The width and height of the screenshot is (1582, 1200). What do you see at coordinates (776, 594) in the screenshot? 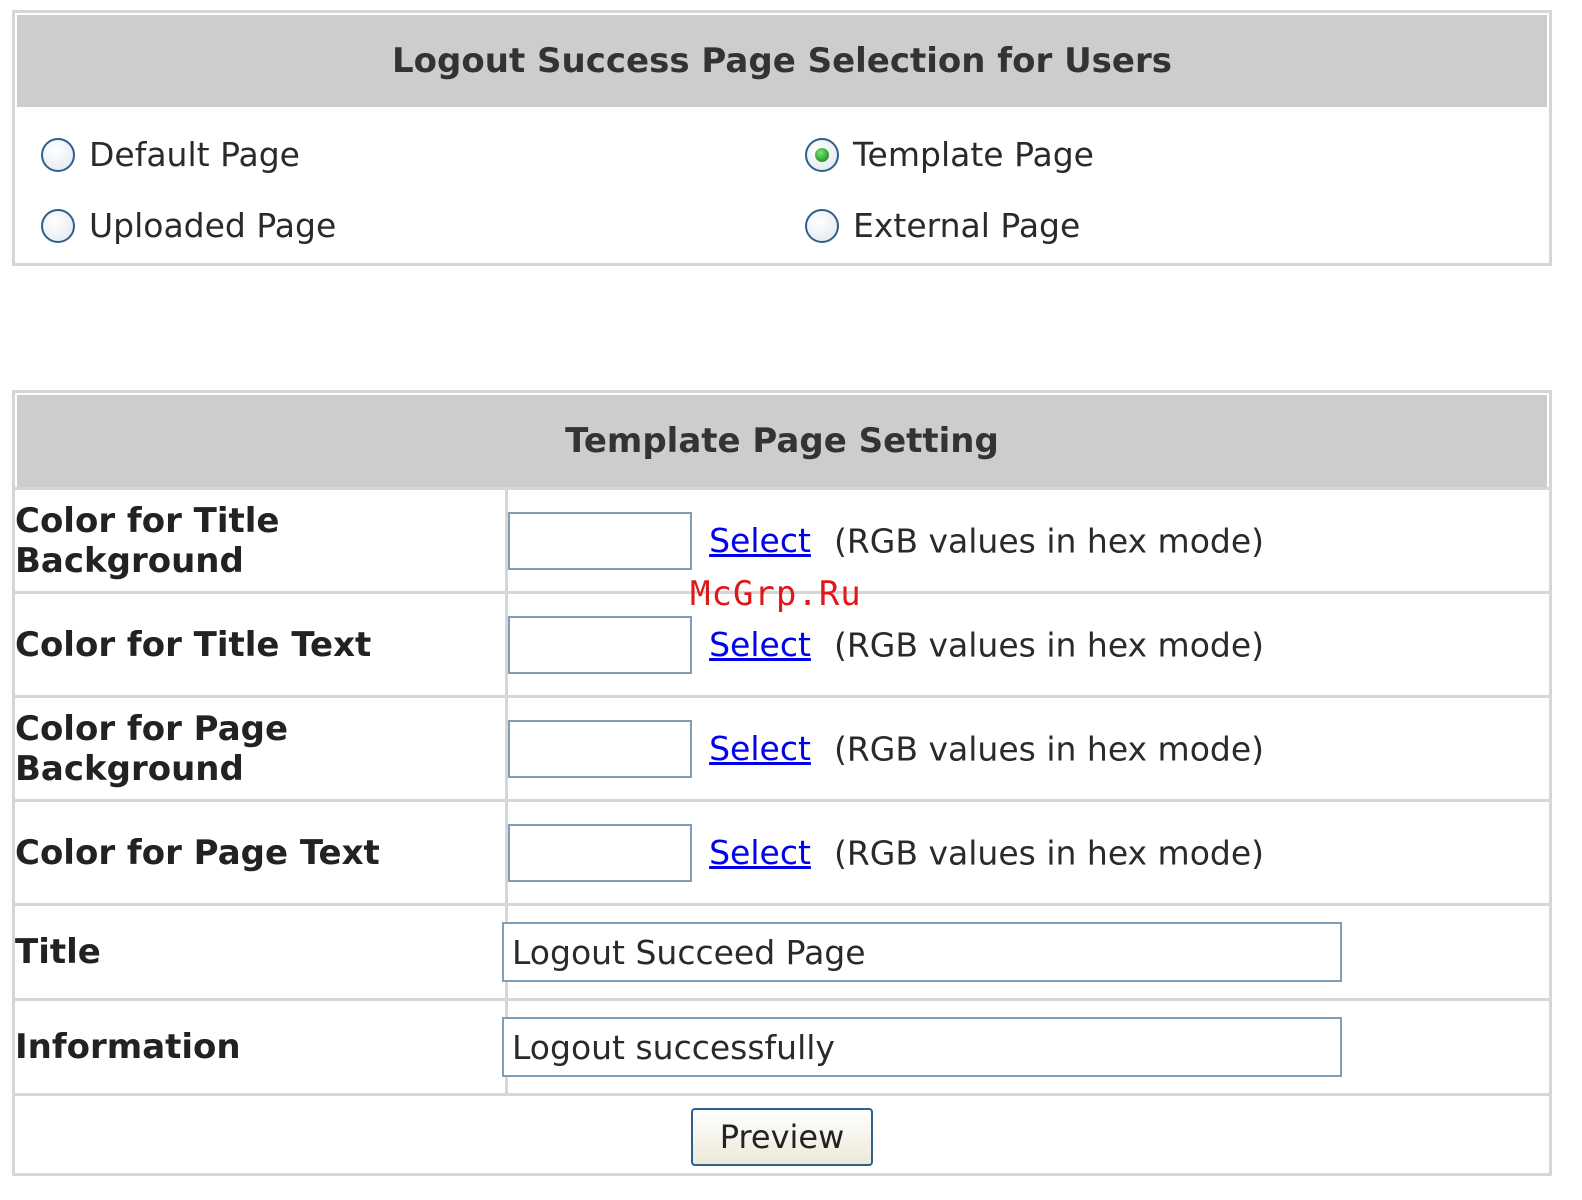
I see `watermark-text: McGrp.Ru` at bounding box center [776, 594].